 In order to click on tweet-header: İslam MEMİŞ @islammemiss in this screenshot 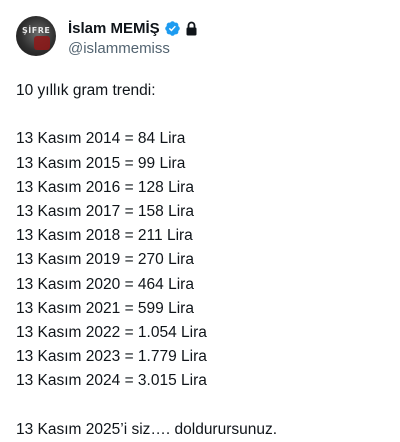, I will do `click(133, 37)`.